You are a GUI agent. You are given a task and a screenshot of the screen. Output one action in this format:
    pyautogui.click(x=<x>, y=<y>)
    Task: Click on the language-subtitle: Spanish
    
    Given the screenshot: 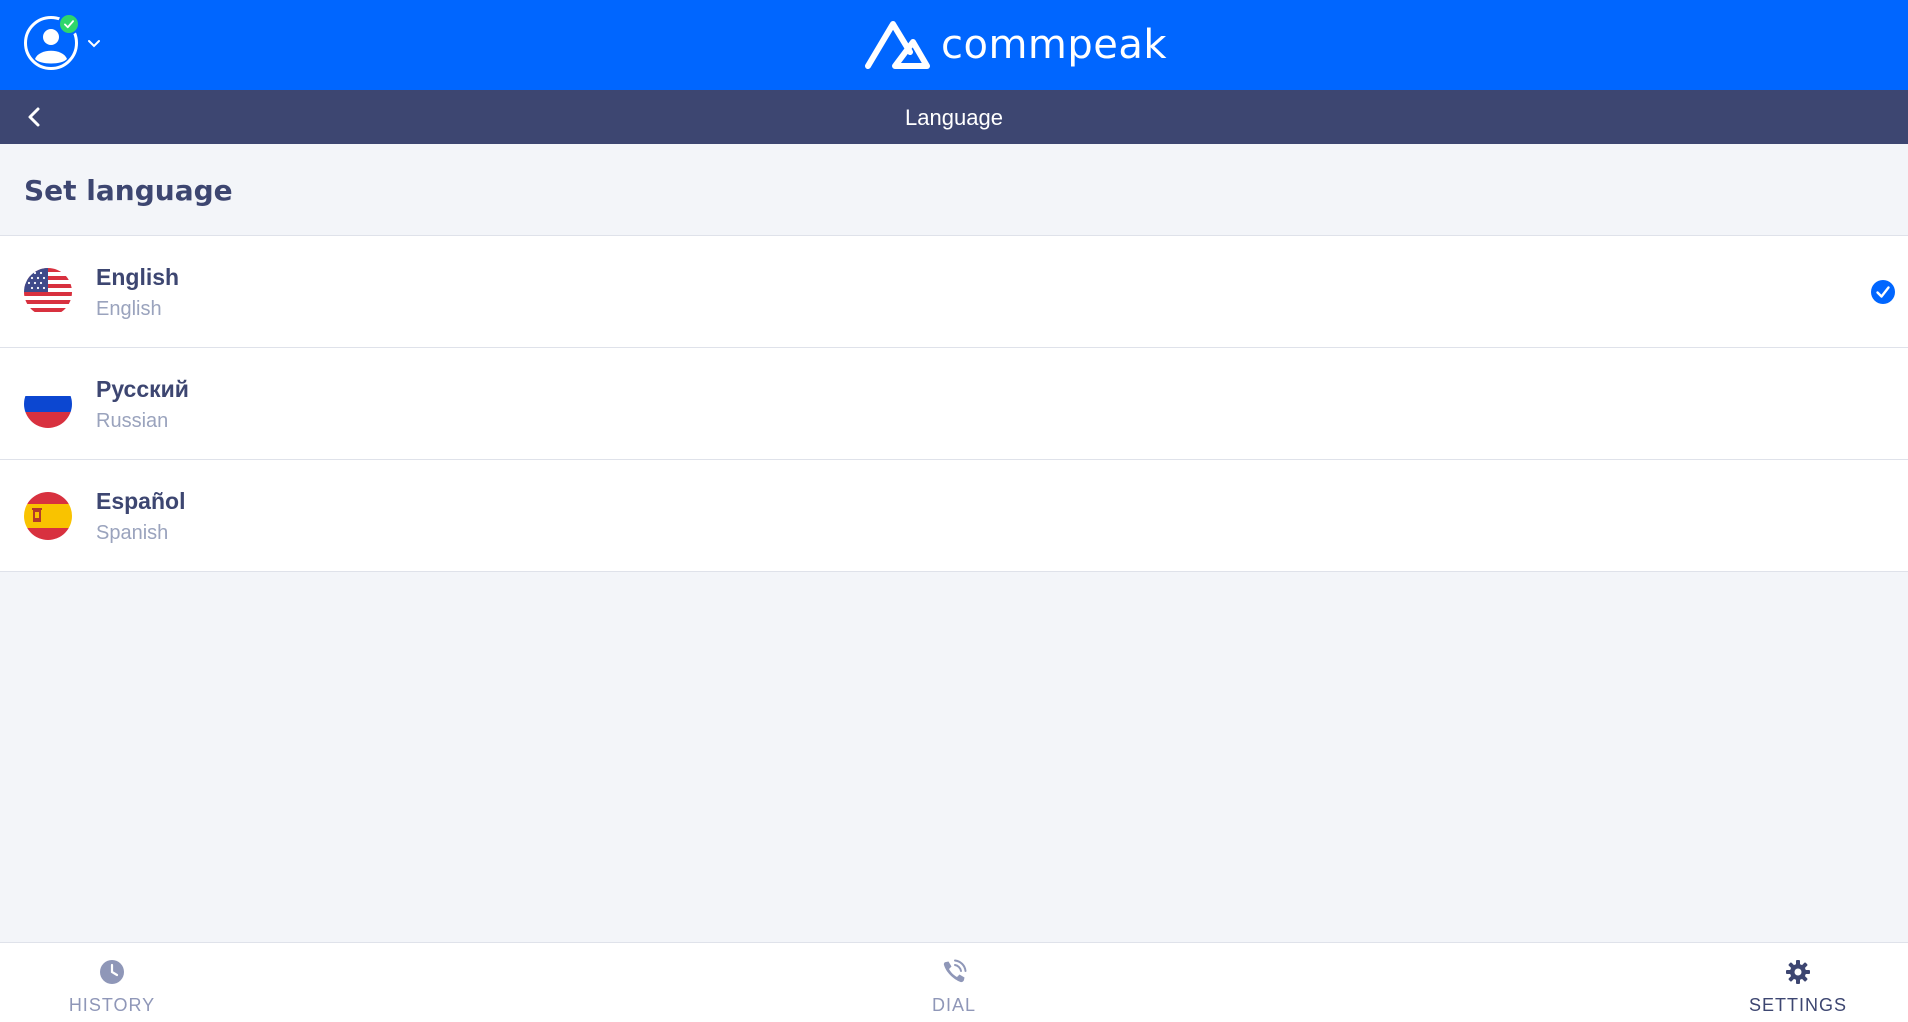 What is the action you would take?
    pyautogui.click(x=132, y=533)
    